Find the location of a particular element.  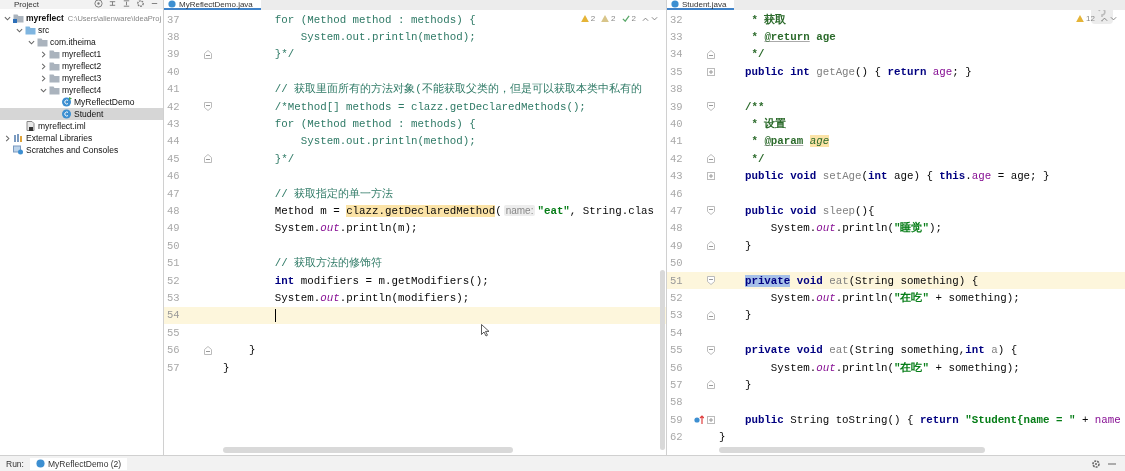

tree-item: External Libraries is located at coordinates (59, 138).